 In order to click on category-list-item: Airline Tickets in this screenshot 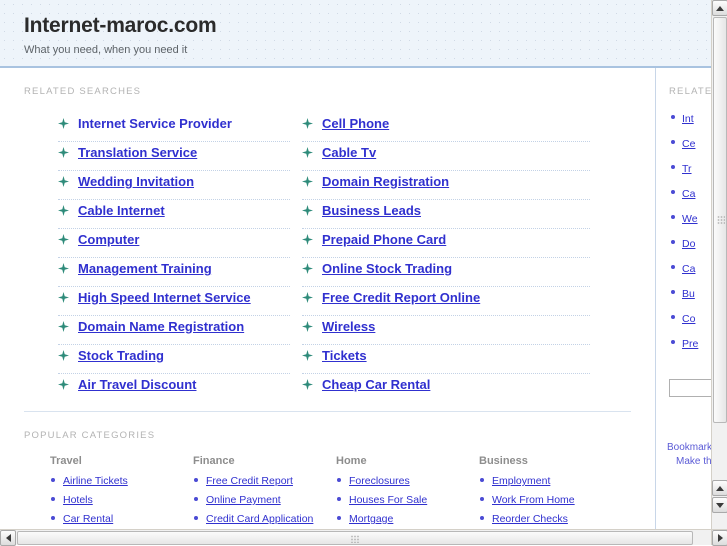, I will do `click(121, 480)`.